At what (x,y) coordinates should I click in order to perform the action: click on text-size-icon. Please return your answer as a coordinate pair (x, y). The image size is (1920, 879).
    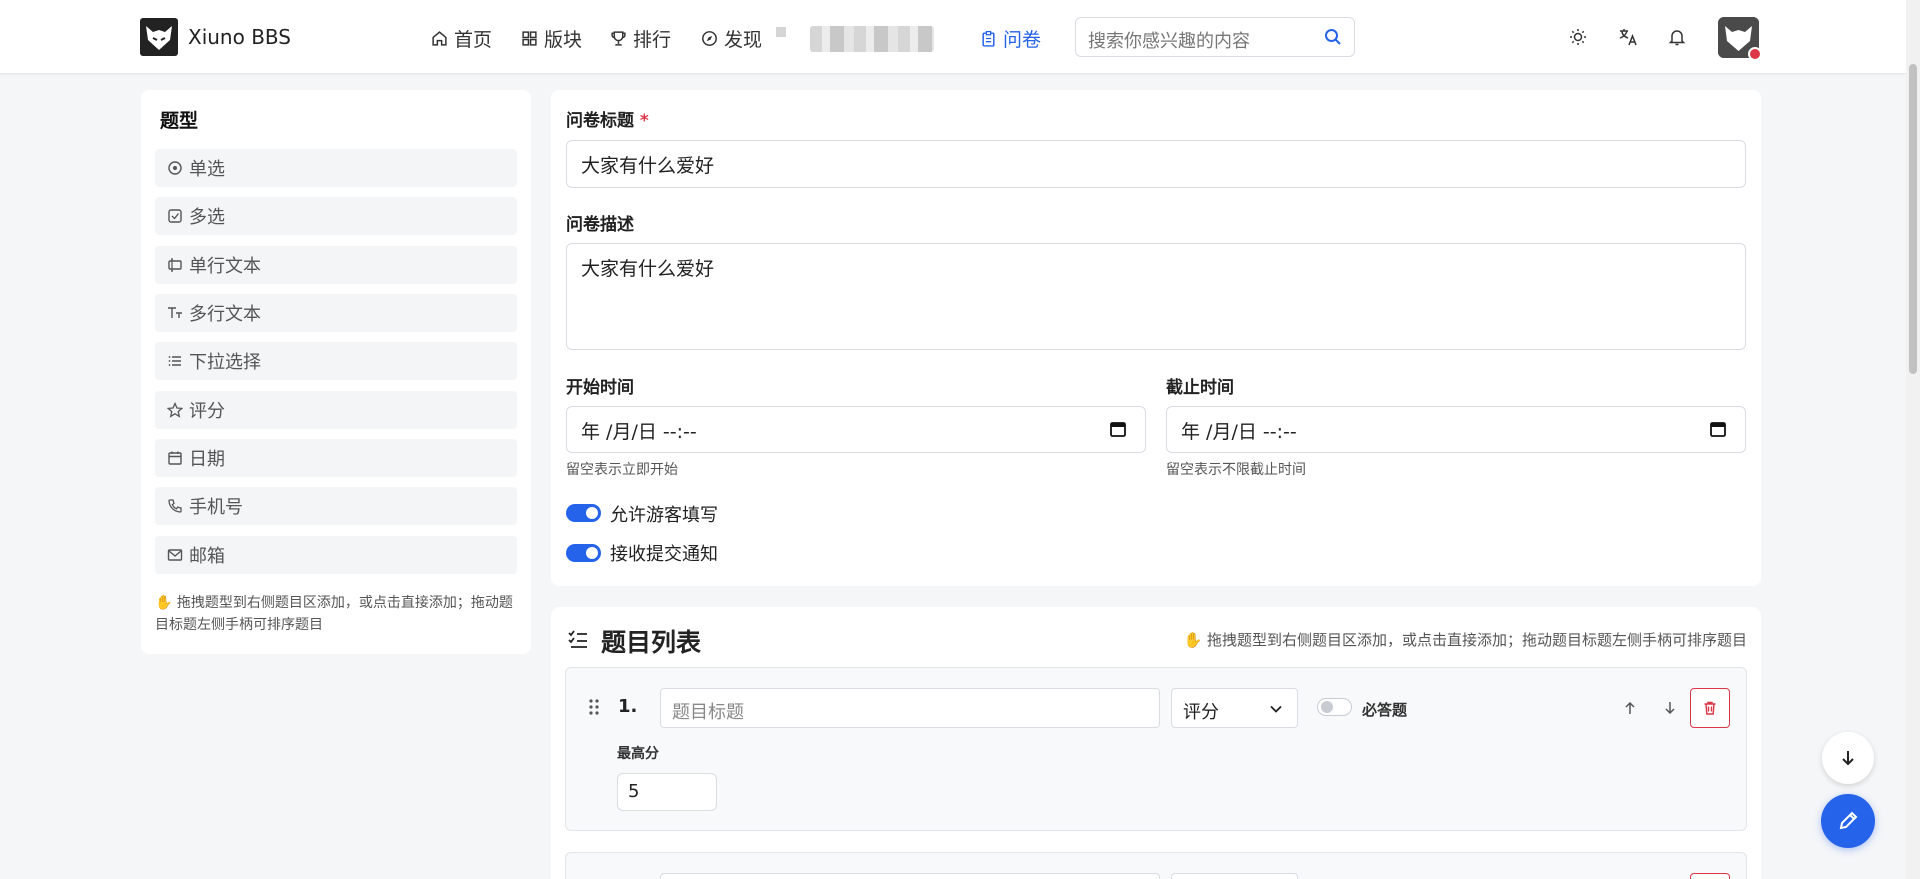
    Looking at the image, I should click on (175, 312).